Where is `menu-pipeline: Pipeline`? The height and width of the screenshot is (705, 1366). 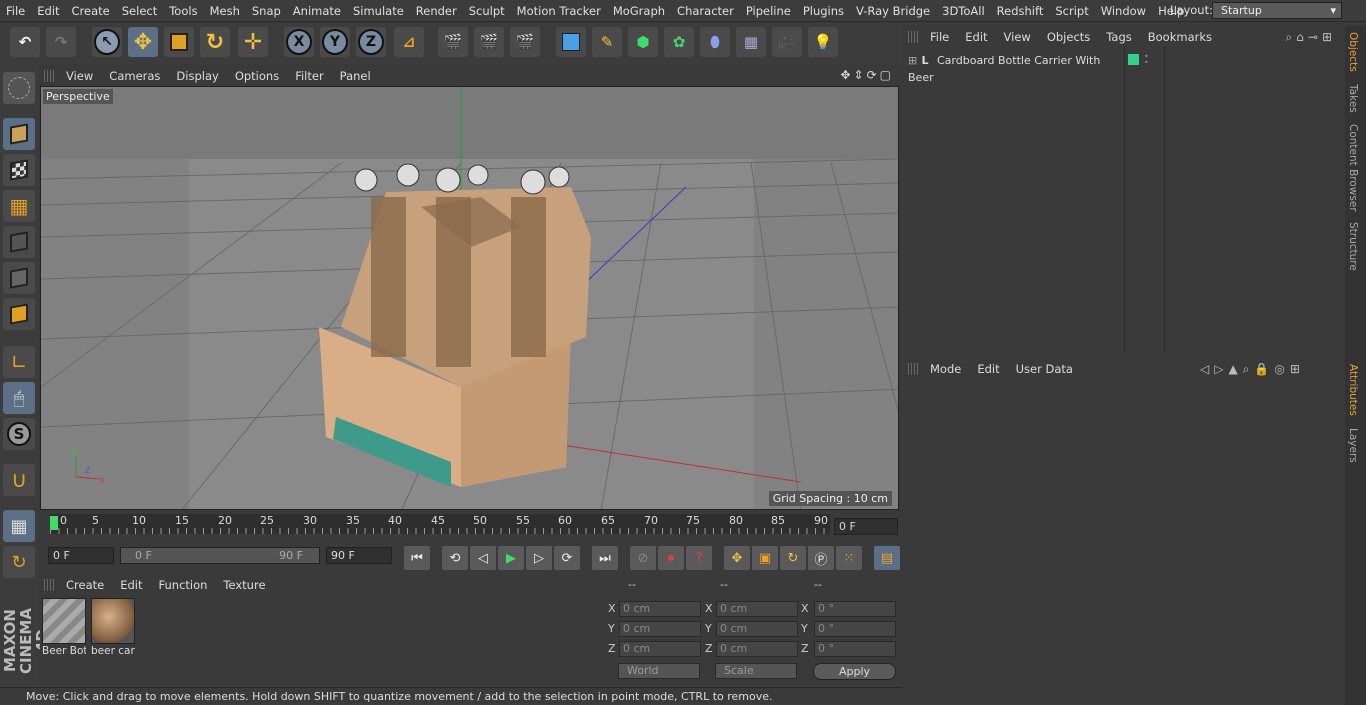
menu-pipeline: Pipeline is located at coordinates (768, 11).